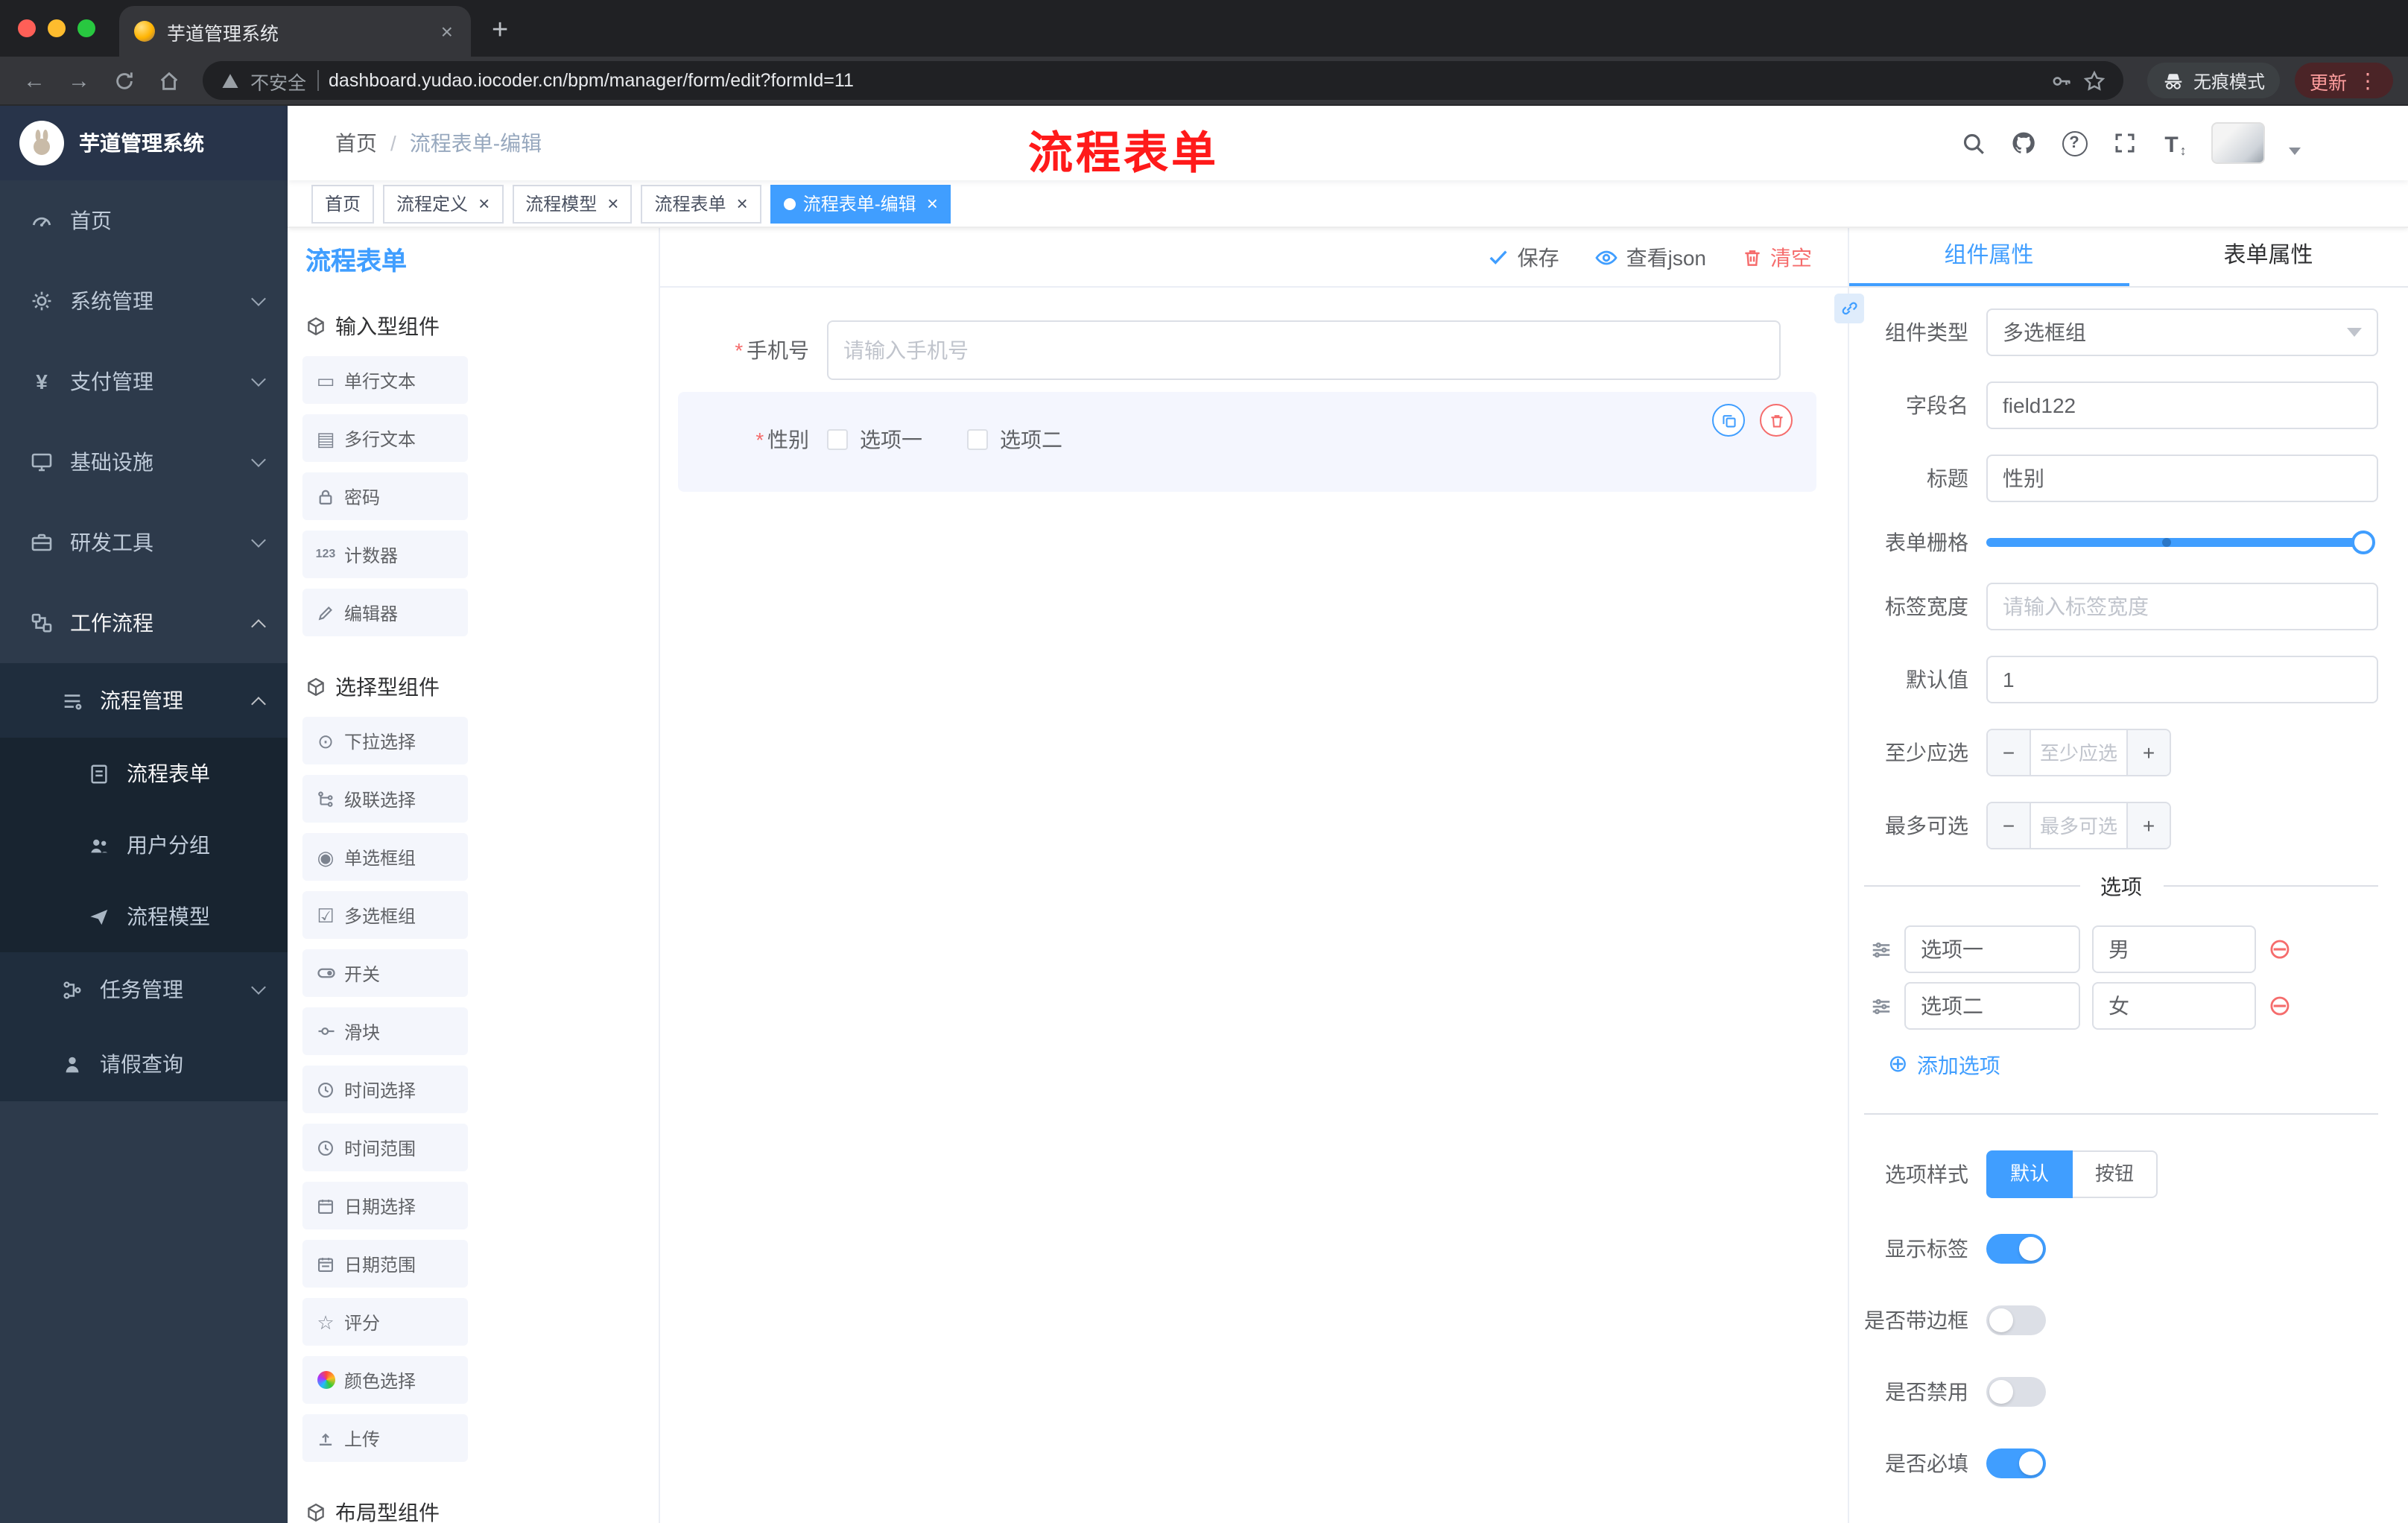 The height and width of the screenshot is (1523, 2408). What do you see at coordinates (1523, 257) in the screenshot?
I see `save-button: 保存` at bounding box center [1523, 257].